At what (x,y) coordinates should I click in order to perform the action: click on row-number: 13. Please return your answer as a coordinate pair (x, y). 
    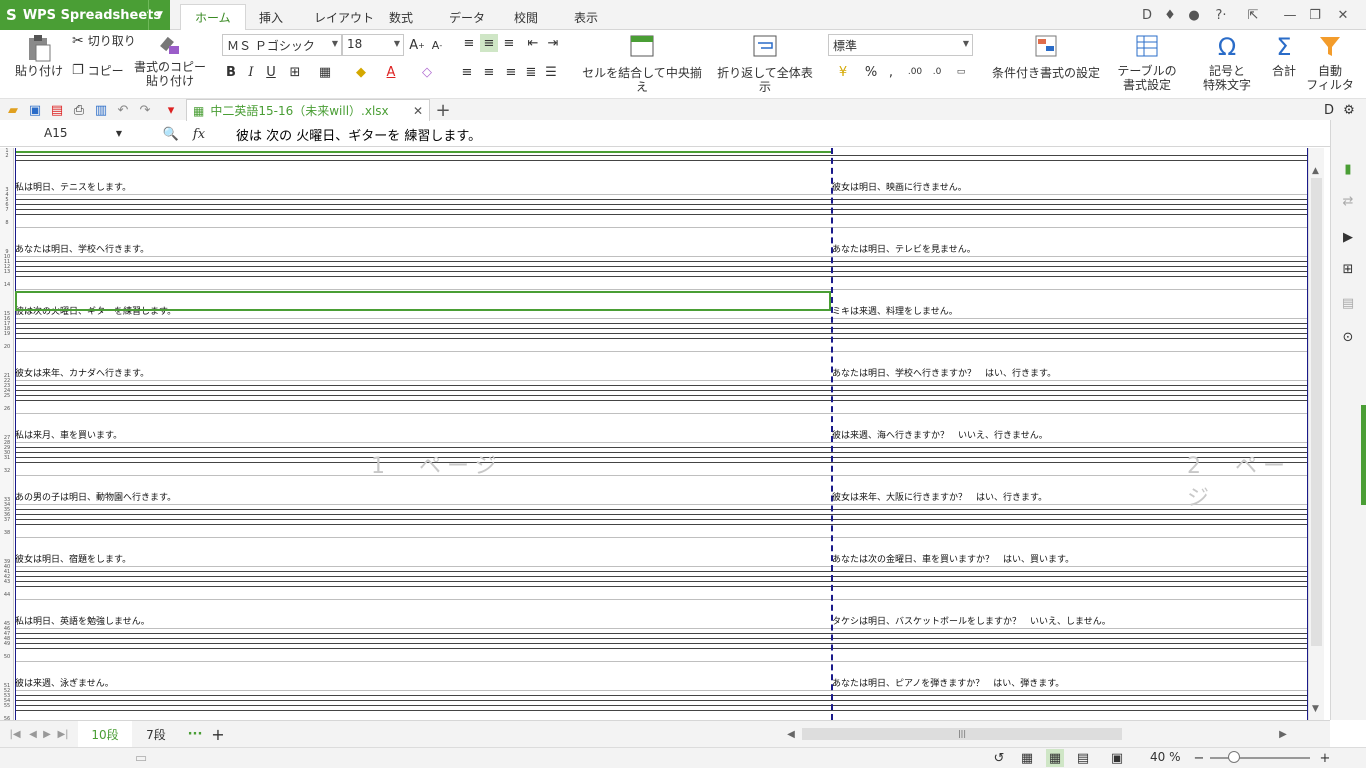
    Looking at the image, I should click on (7, 272).